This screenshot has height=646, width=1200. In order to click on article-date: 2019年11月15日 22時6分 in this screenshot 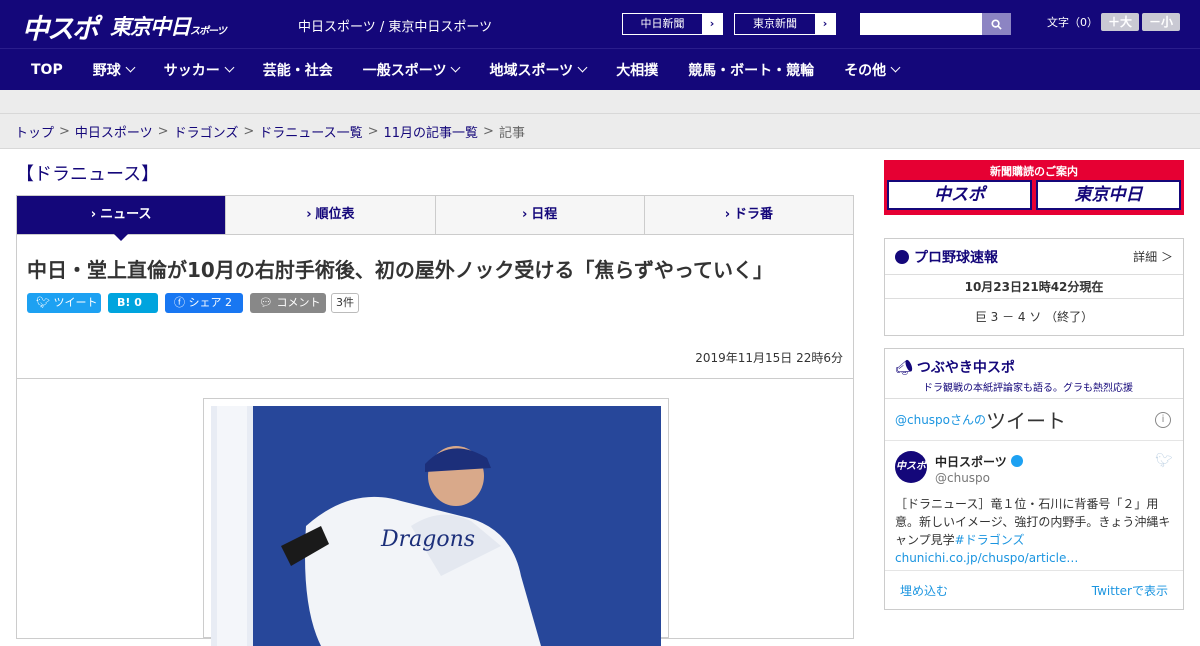, I will do `click(769, 358)`.